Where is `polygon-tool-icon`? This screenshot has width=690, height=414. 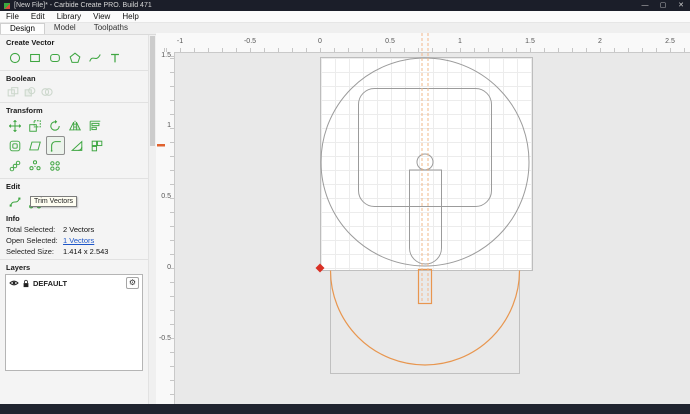 polygon-tool-icon is located at coordinates (74, 57).